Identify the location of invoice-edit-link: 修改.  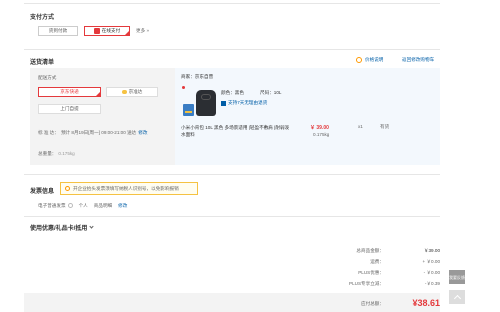
(122, 206).